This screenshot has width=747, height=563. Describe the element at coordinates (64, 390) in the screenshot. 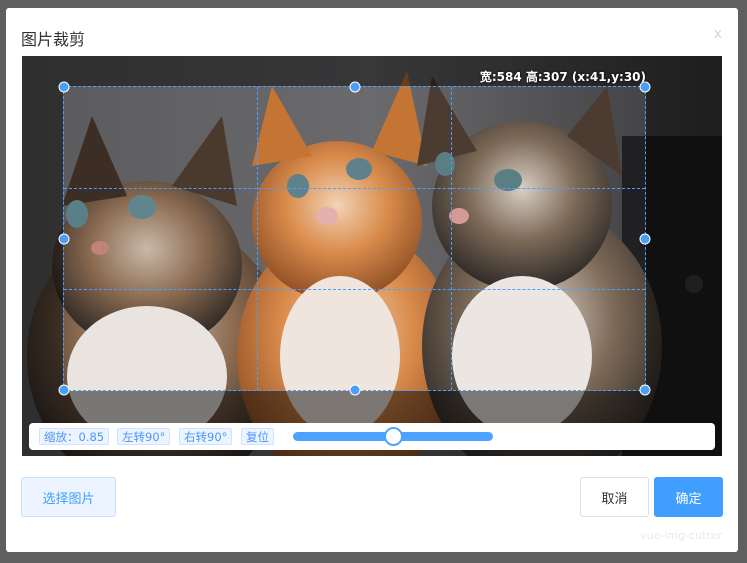

I see `crop-handle-bottom-left` at that location.